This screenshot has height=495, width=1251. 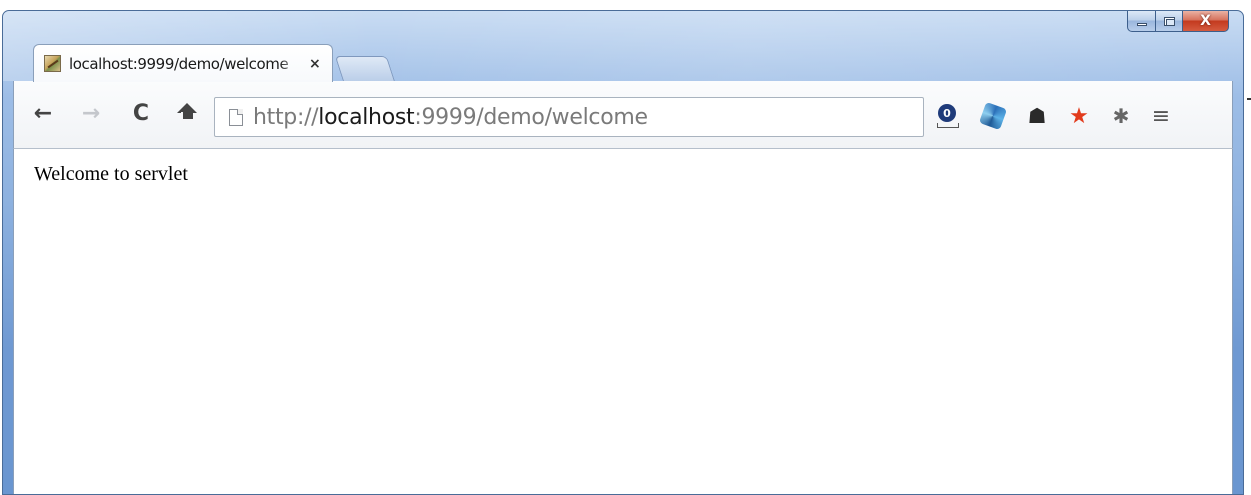 I want to click on welcome-text: Welcome to servlet, so click(x=111, y=174).